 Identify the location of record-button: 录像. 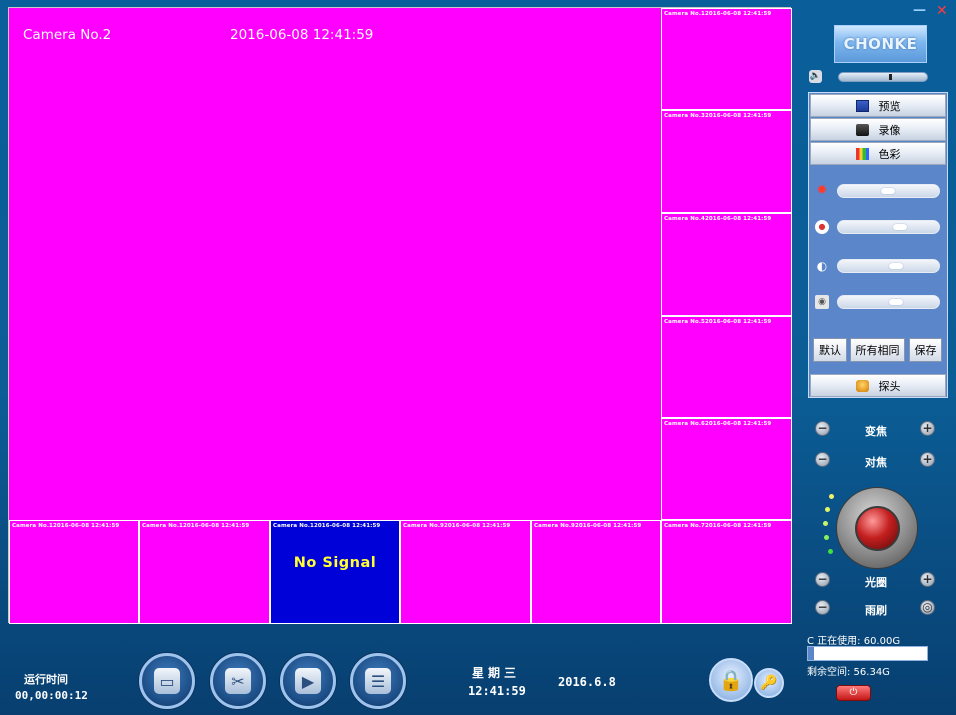
(878, 129).